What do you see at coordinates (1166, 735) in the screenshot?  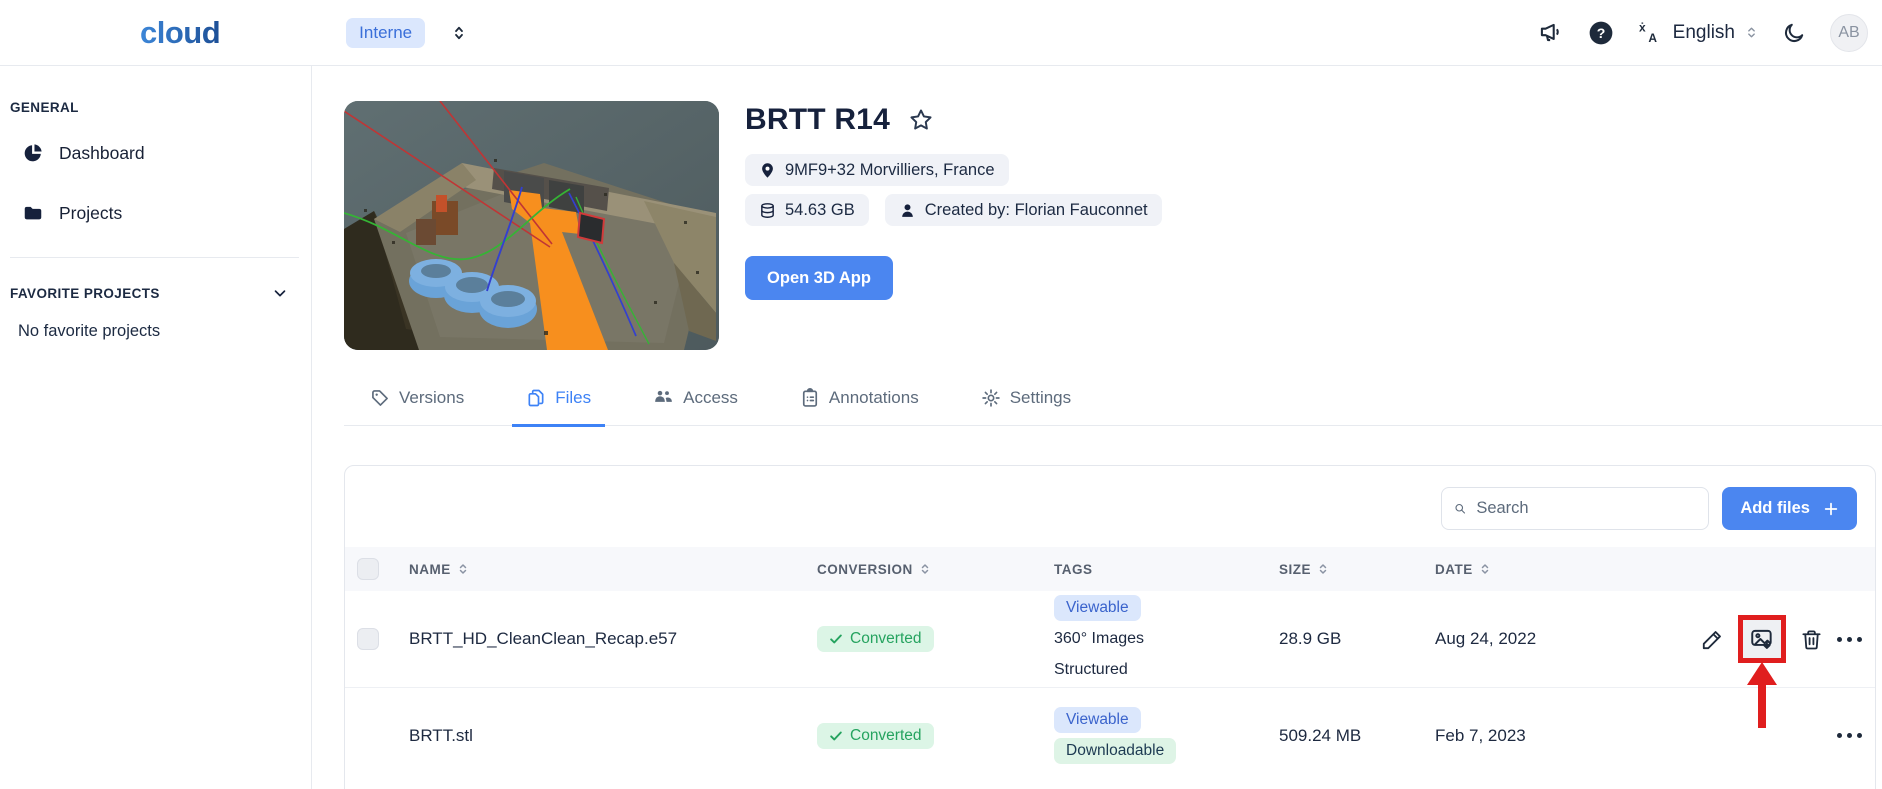 I see `tags-cell: Viewable Downloadable` at bounding box center [1166, 735].